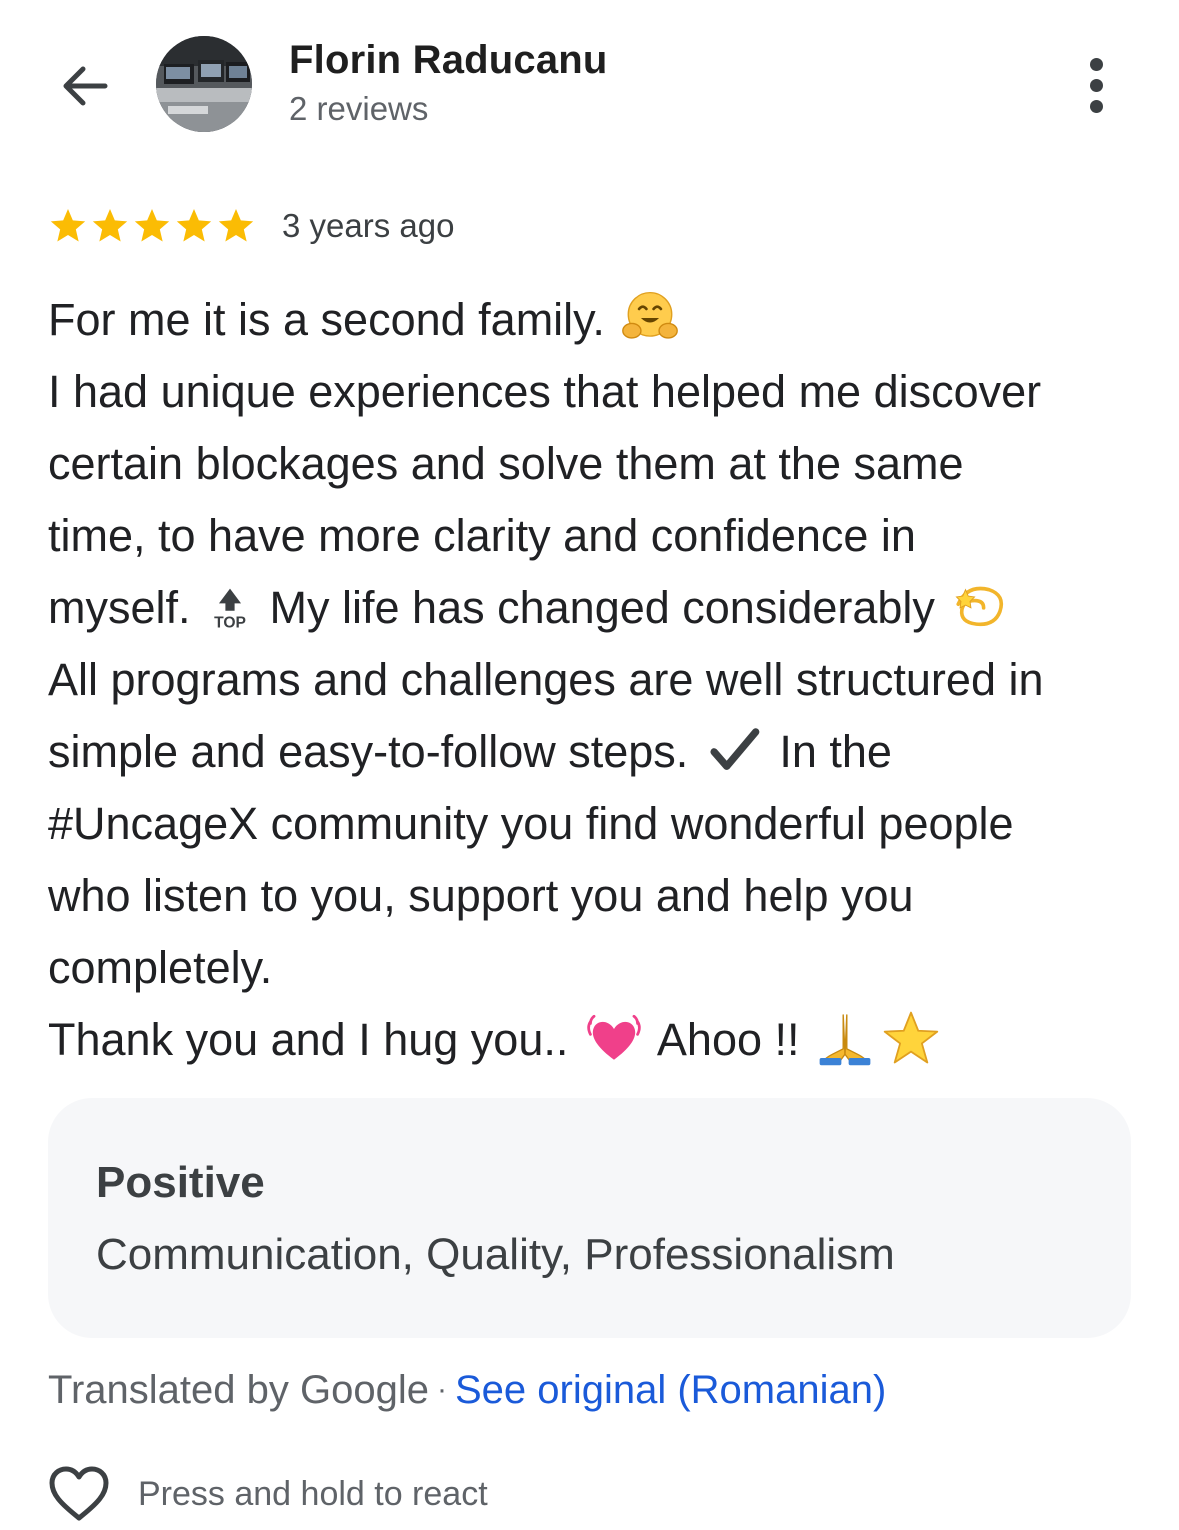 Image resolution: width=1179 pixels, height=1530 pixels. I want to click on heart-outline-icon, so click(79, 1494).